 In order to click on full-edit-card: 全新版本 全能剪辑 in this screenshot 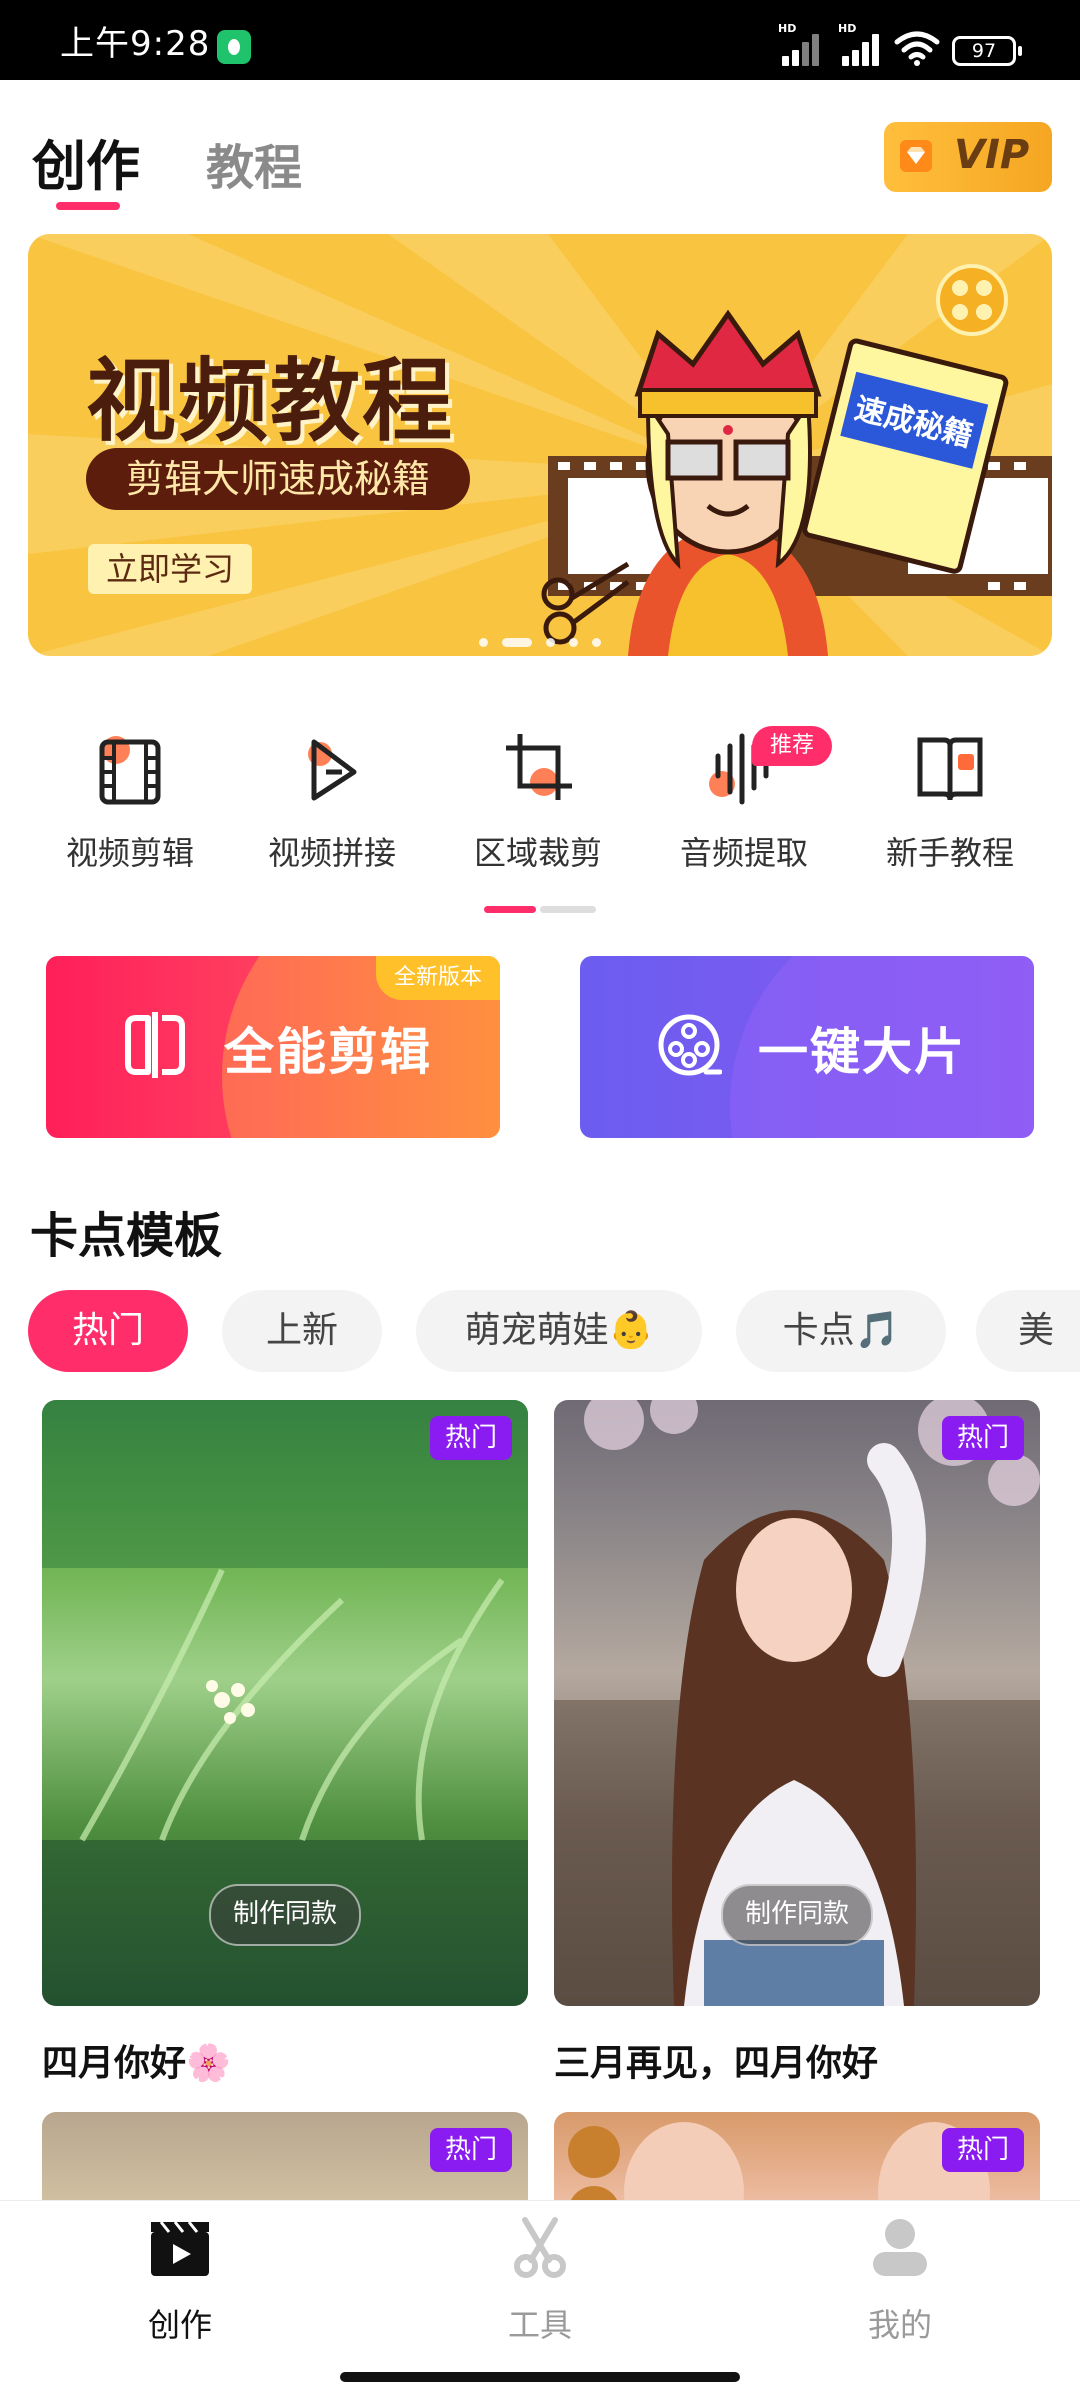, I will do `click(273, 1047)`.